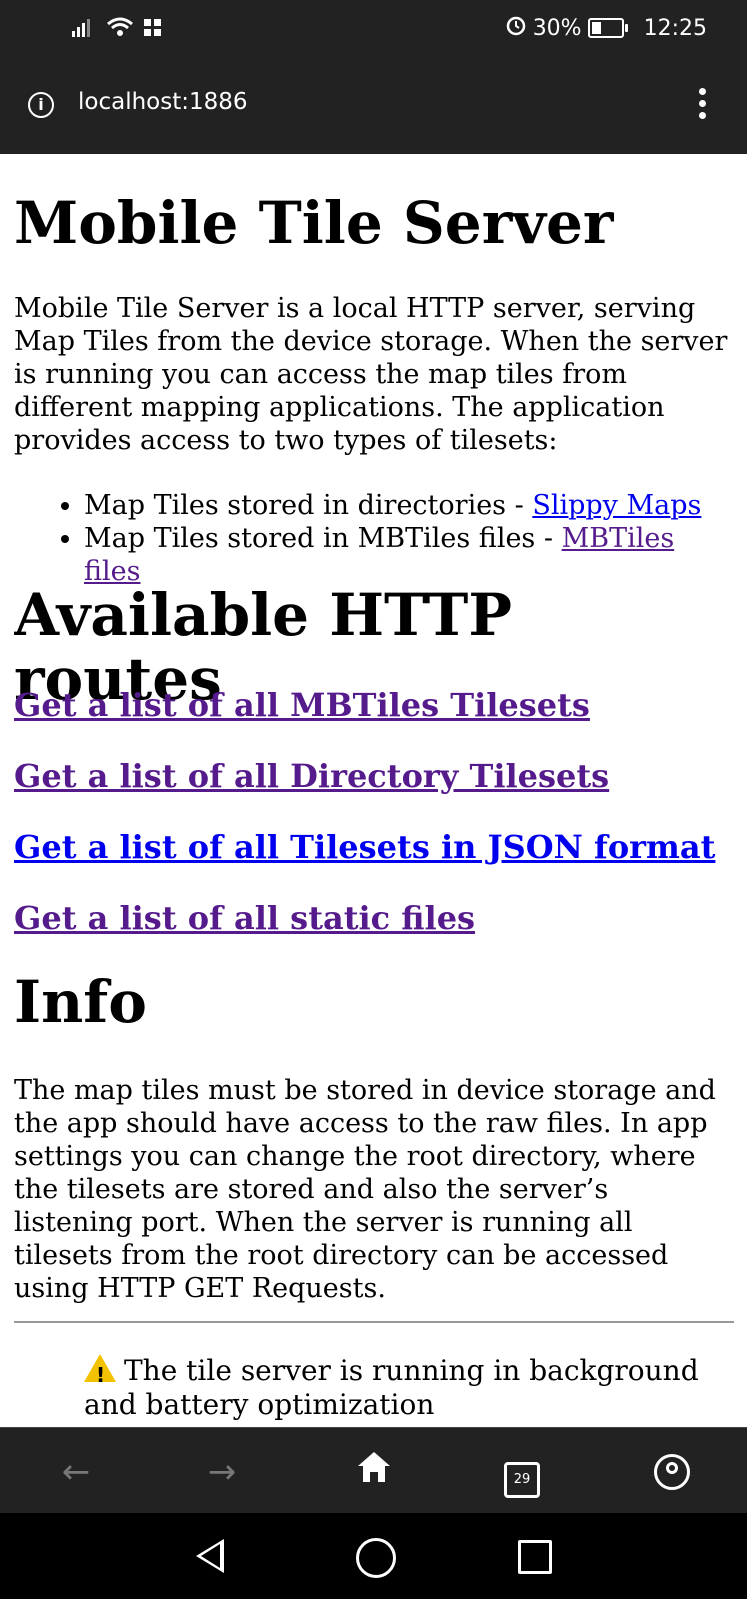 This screenshot has height=1599, width=747. I want to click on system-nav-bar, so click(373, 1556).